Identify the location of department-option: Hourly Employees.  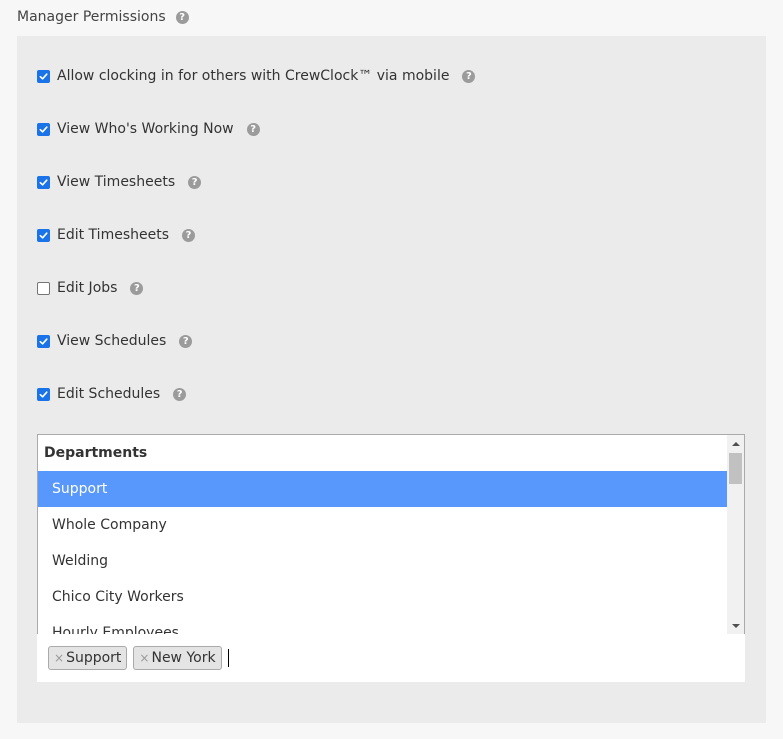
(382, 624).